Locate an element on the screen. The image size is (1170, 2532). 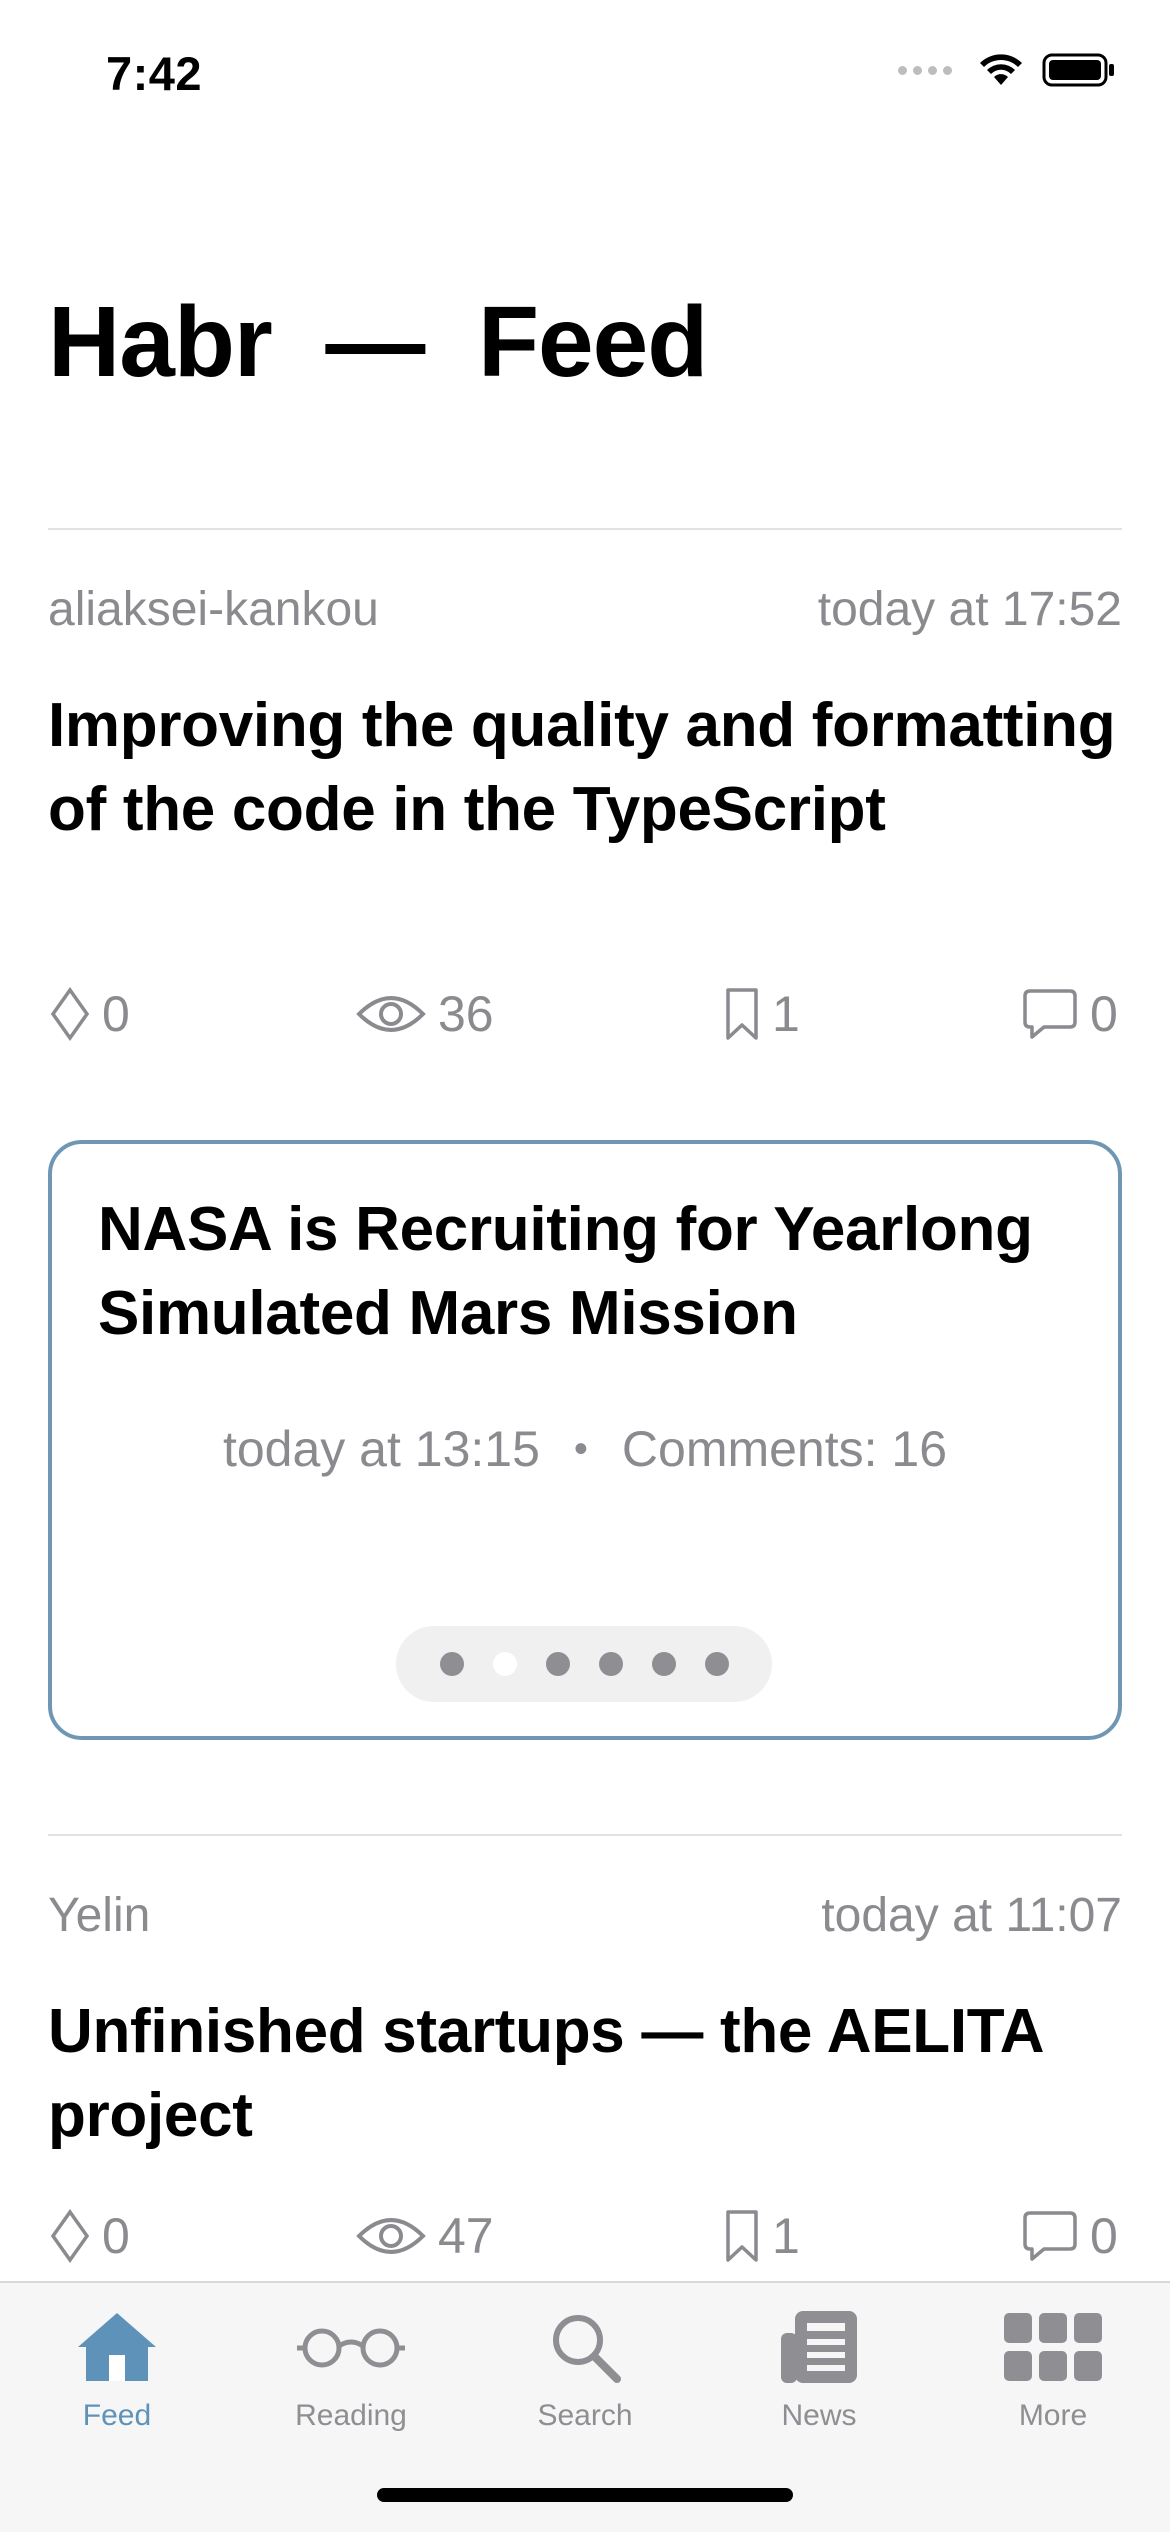
home-indicator is located at coordinates (585, 2495).